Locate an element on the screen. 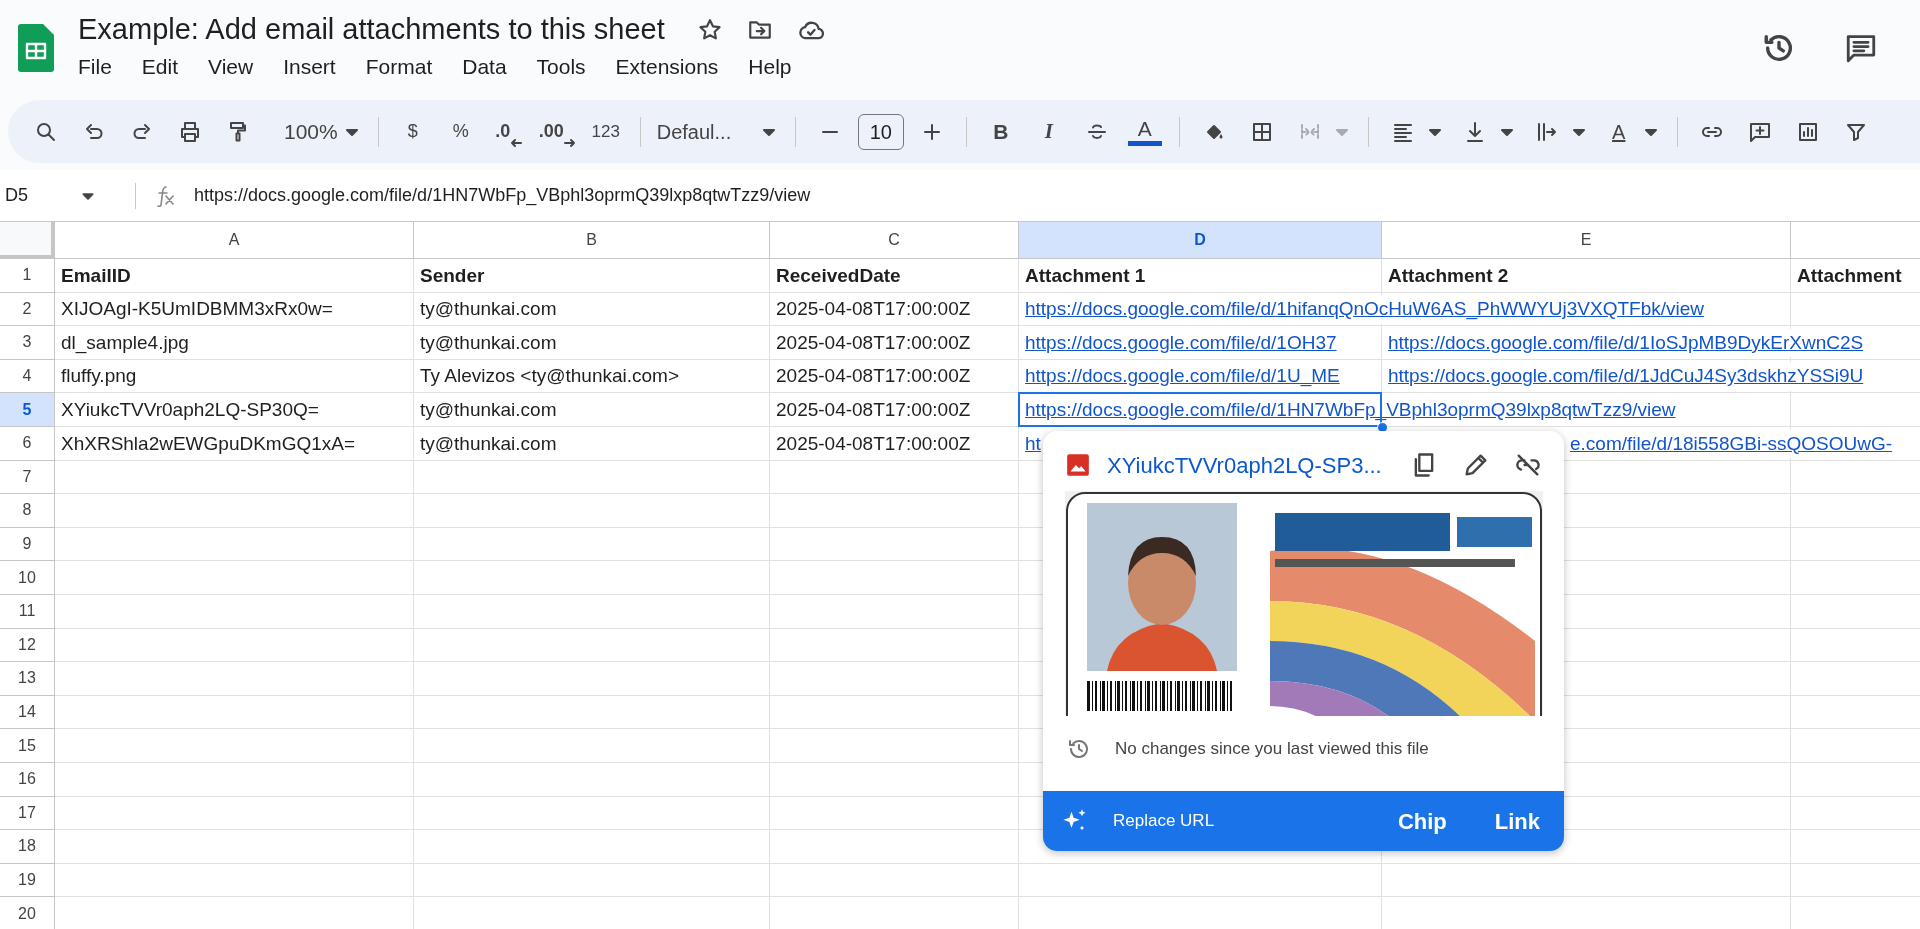 This screenshot has height=929, width=1920. menu-item: File is located at coordinates (95, 67).